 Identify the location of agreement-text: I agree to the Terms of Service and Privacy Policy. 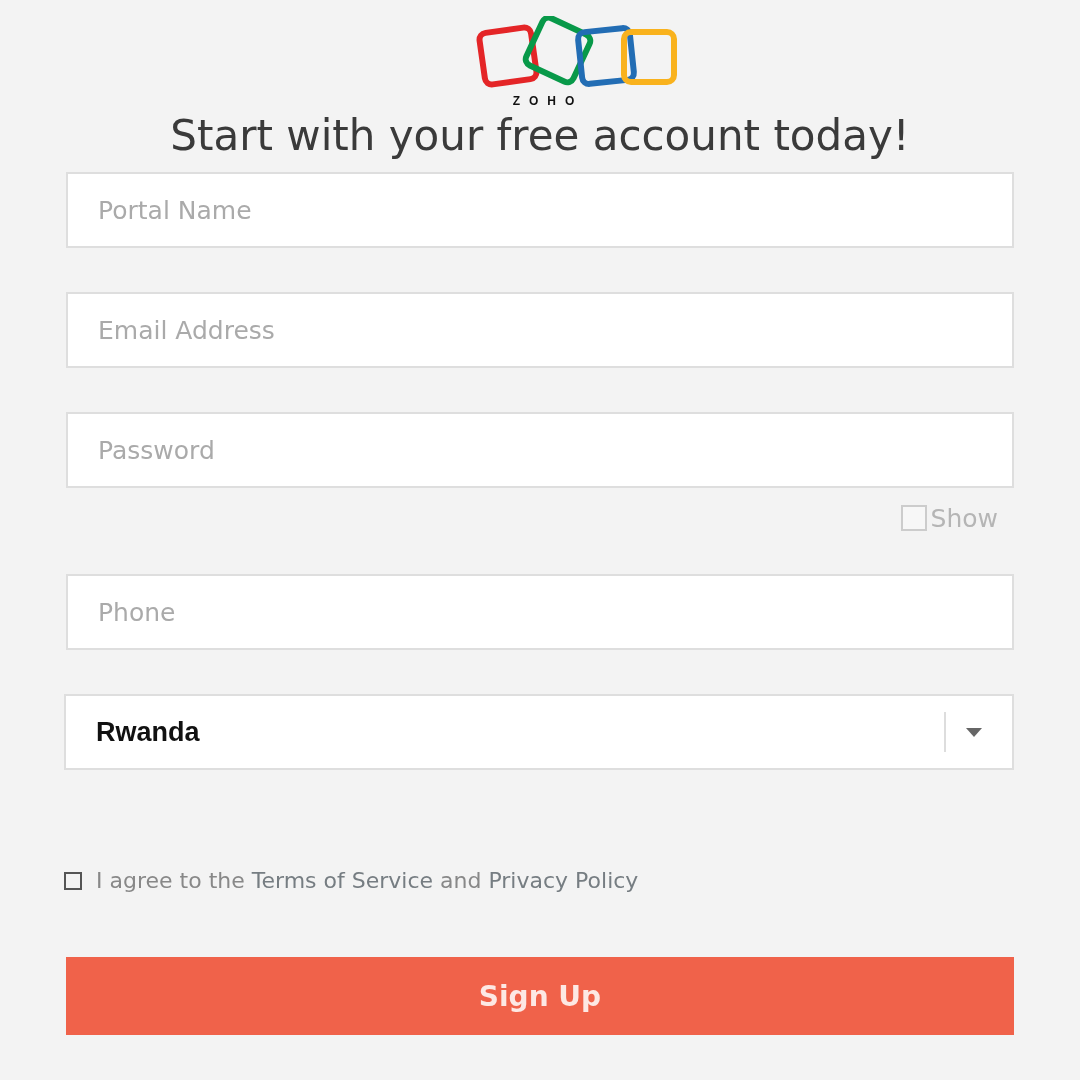
(367, 880).